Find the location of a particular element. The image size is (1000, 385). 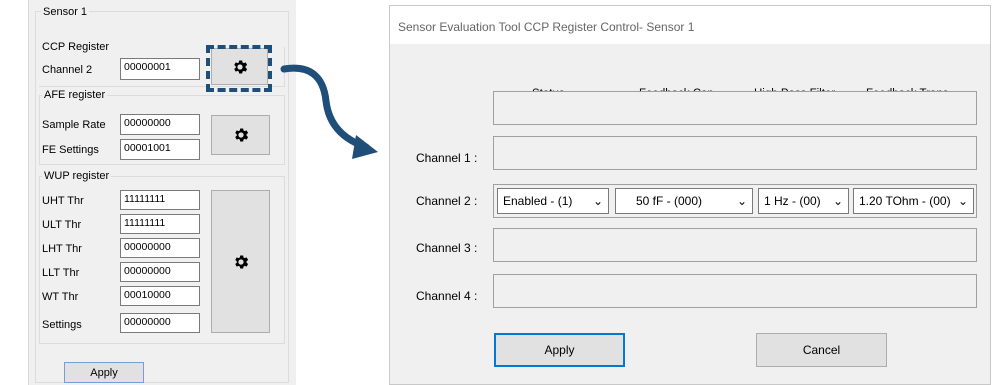

afe-register-title: AFE register is located at coordinates (75, 95).